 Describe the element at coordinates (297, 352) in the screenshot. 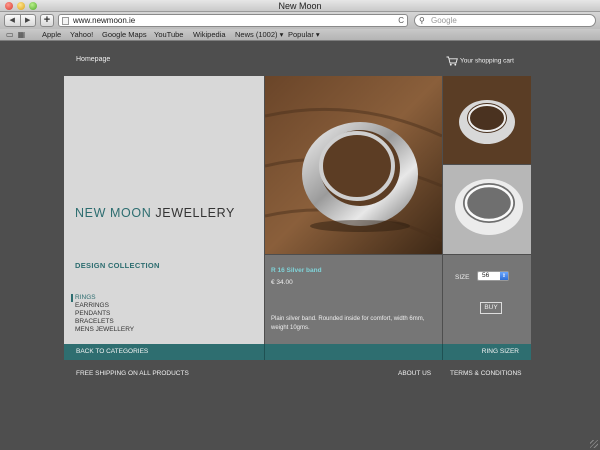

I see `product-nav-bar: BACK TO CATEGORIES RING SIZER` at that location.